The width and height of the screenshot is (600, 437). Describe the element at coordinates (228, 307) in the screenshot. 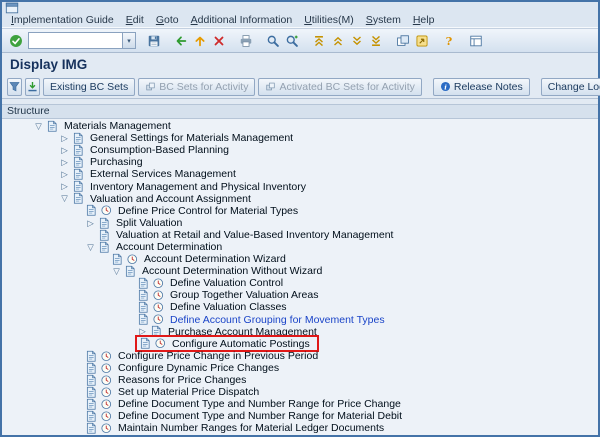

I see `tree-item-define-valuation-classes: Define Valuation Classes` at that location.